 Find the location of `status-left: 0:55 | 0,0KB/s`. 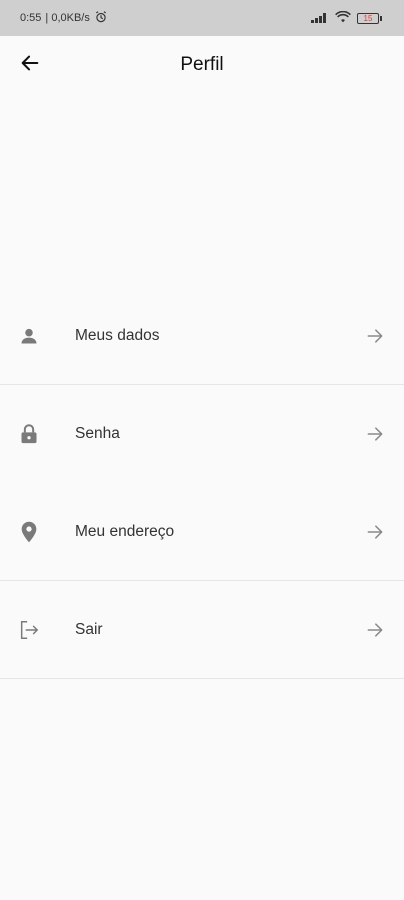

status-left: 0:55 | 0,0KB/s is located at coordinates (64, 18).